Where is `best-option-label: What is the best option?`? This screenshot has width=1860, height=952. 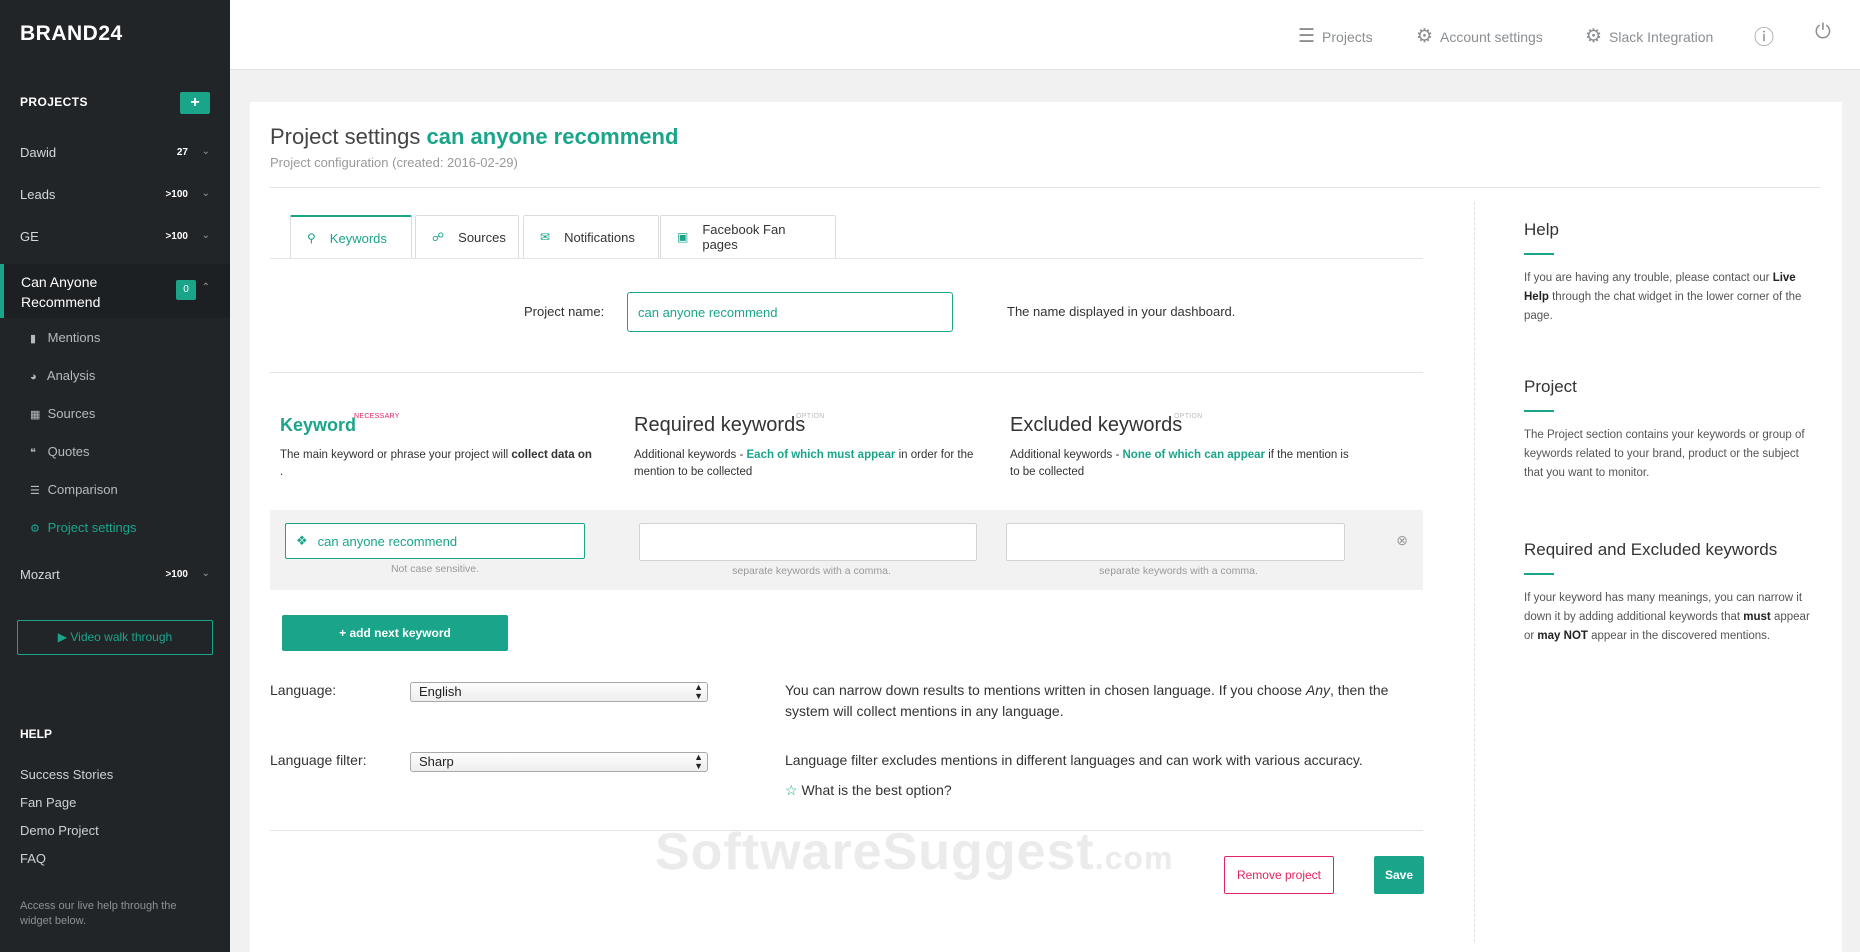 best-option-label: What is the best option? is located at coordinates (876, 790).